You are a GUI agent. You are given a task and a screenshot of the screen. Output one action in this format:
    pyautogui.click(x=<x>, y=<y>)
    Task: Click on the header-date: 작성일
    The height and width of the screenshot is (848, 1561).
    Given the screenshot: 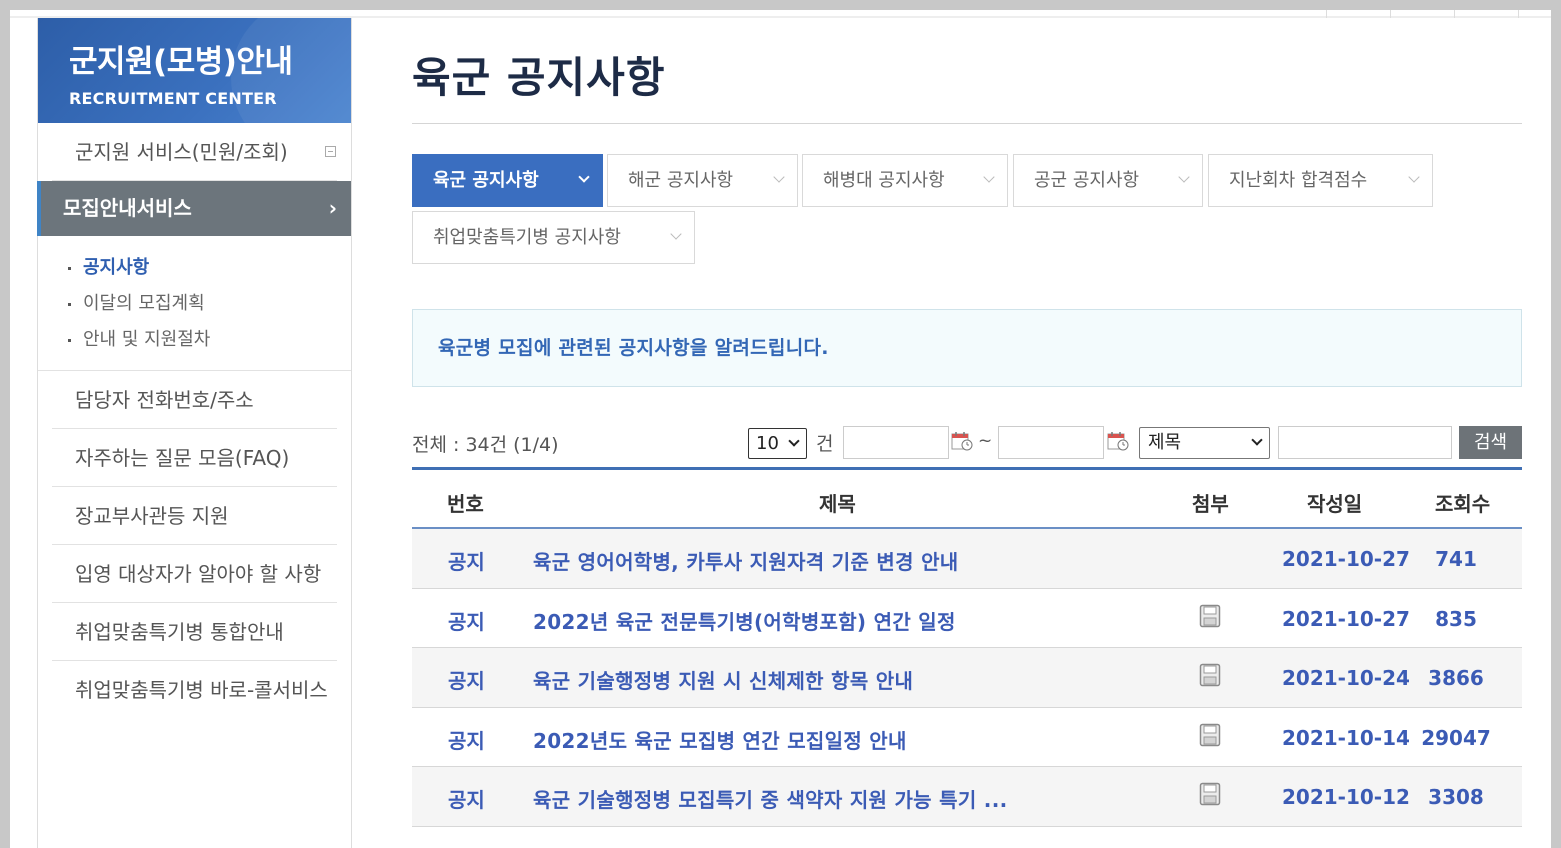 What is the action you would take?
    pyautogui.click(x=1335, y=504)
    